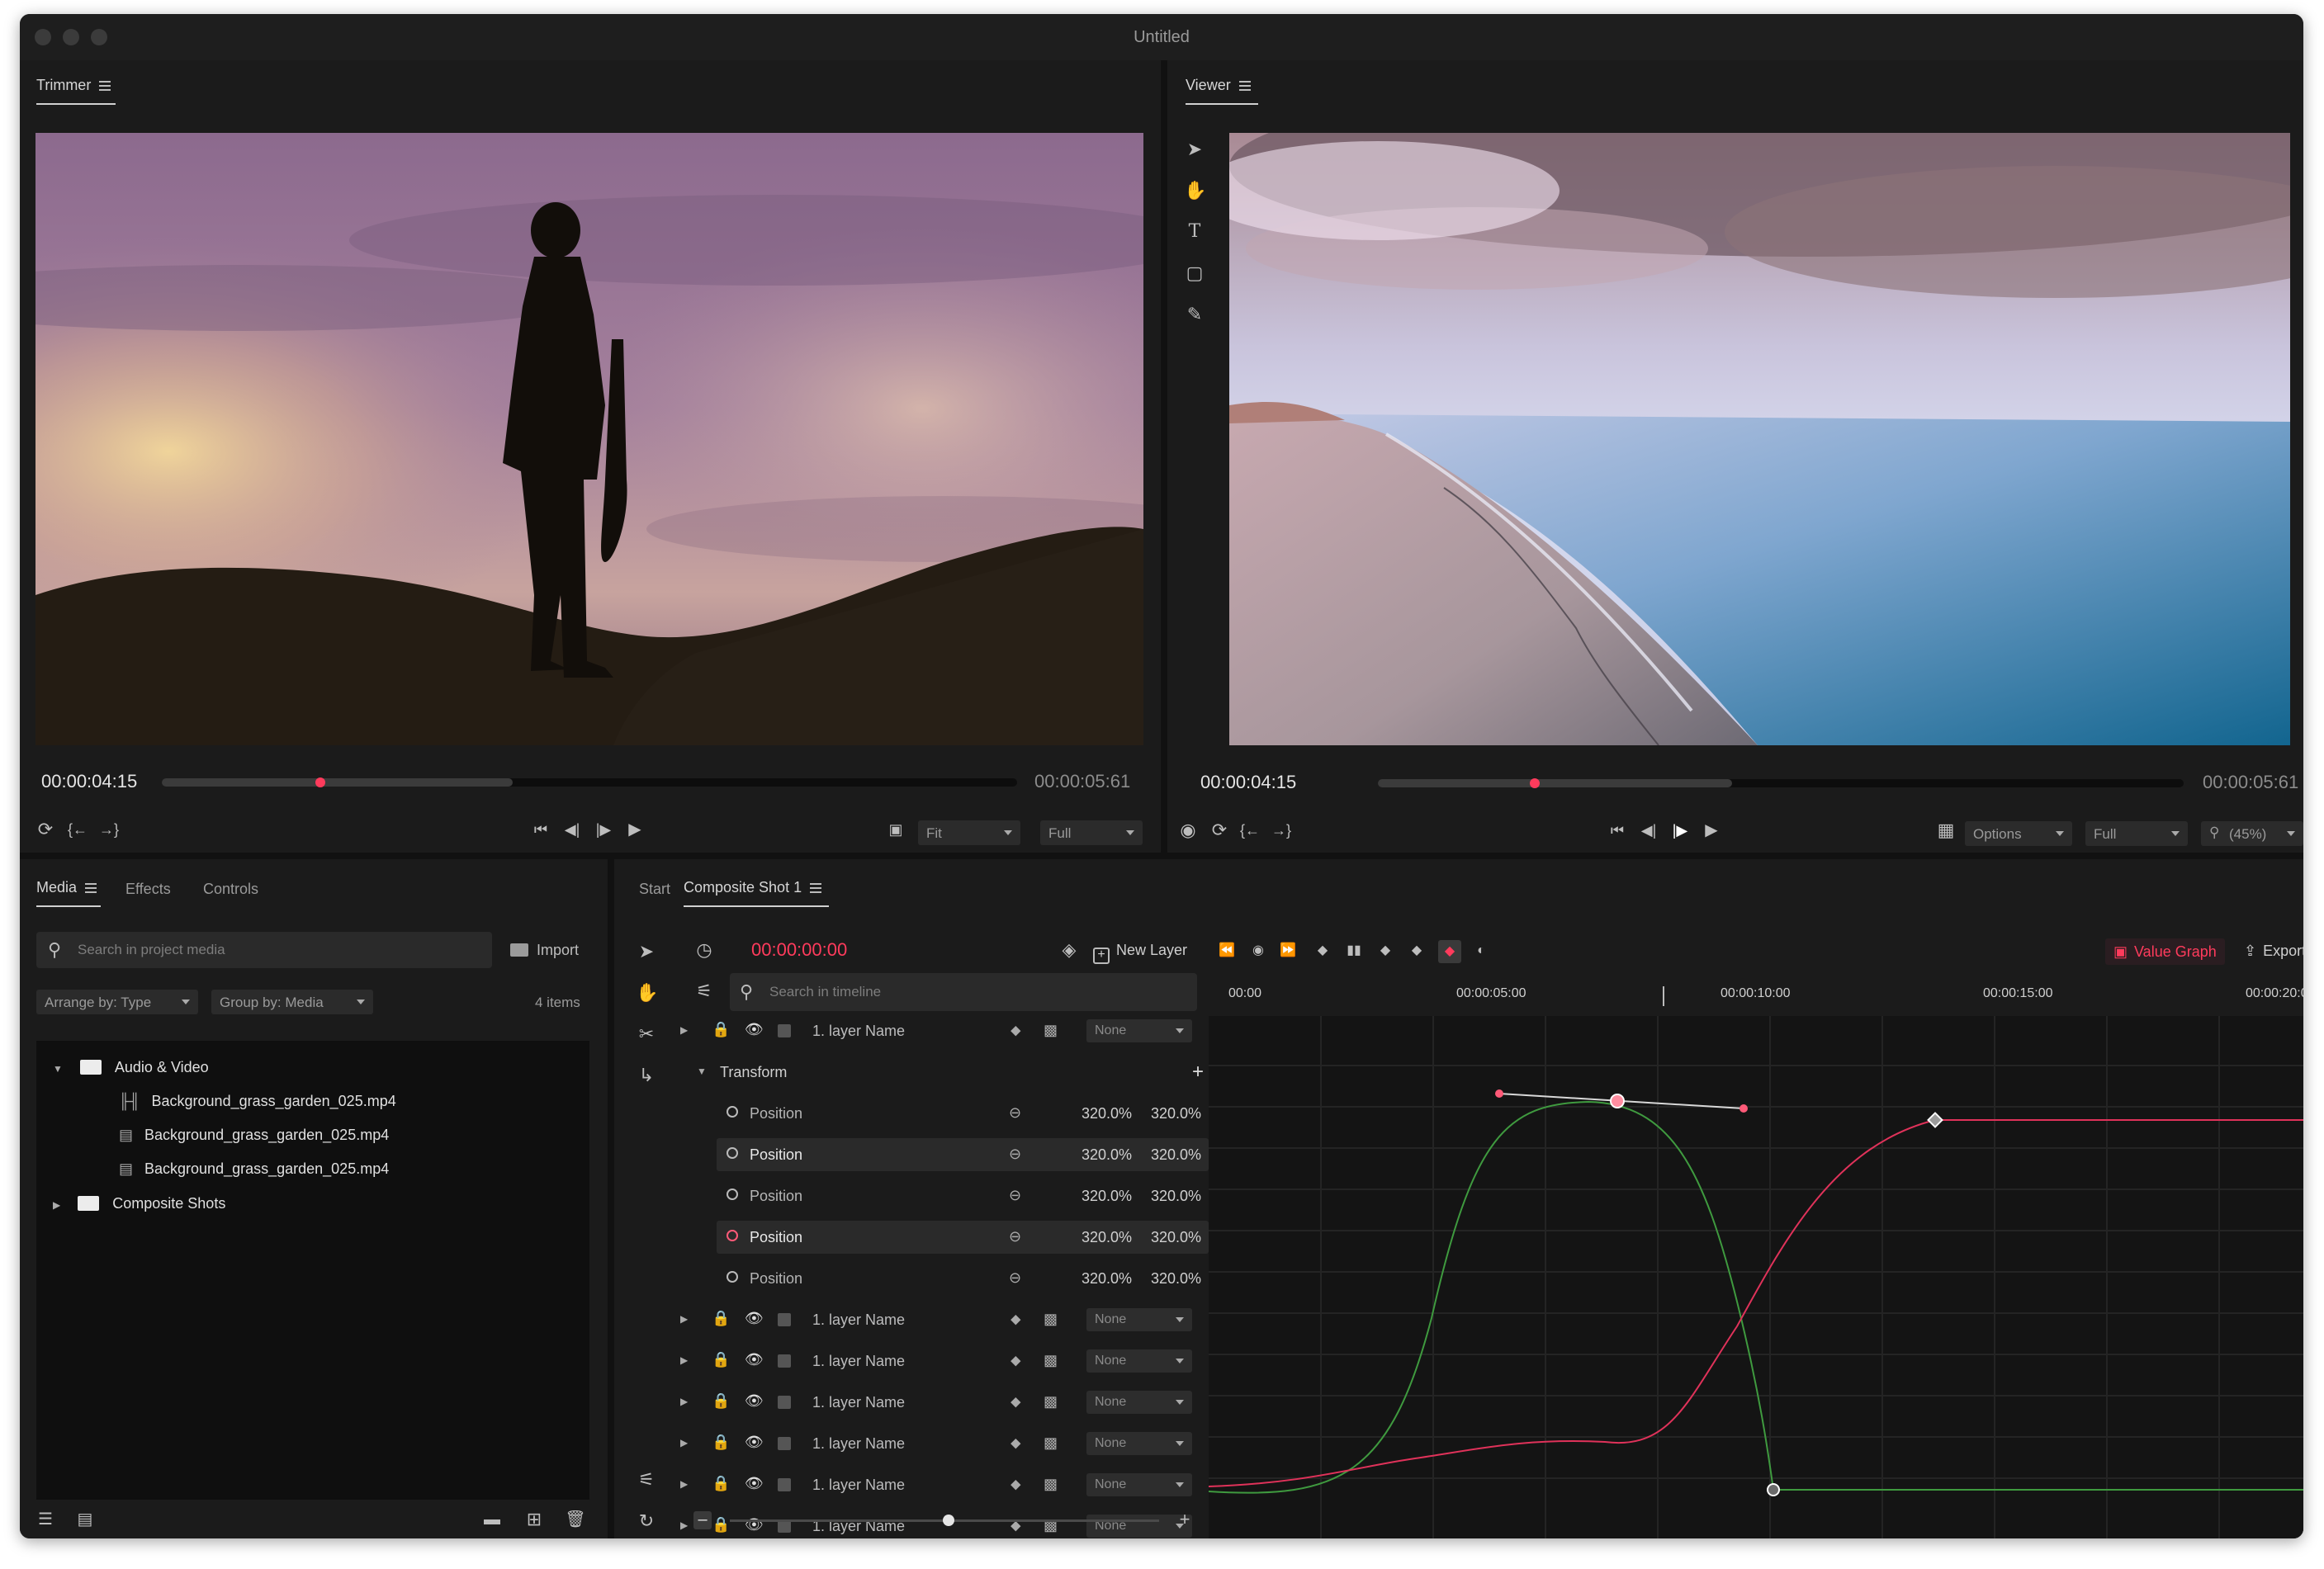 The height and width of the screenshot is (1569, 2324). What do you see at coordinates (541, 829) in the screenshot?
I see `skip-to-start-icon: ⏮` at bounding box center [541, 829].